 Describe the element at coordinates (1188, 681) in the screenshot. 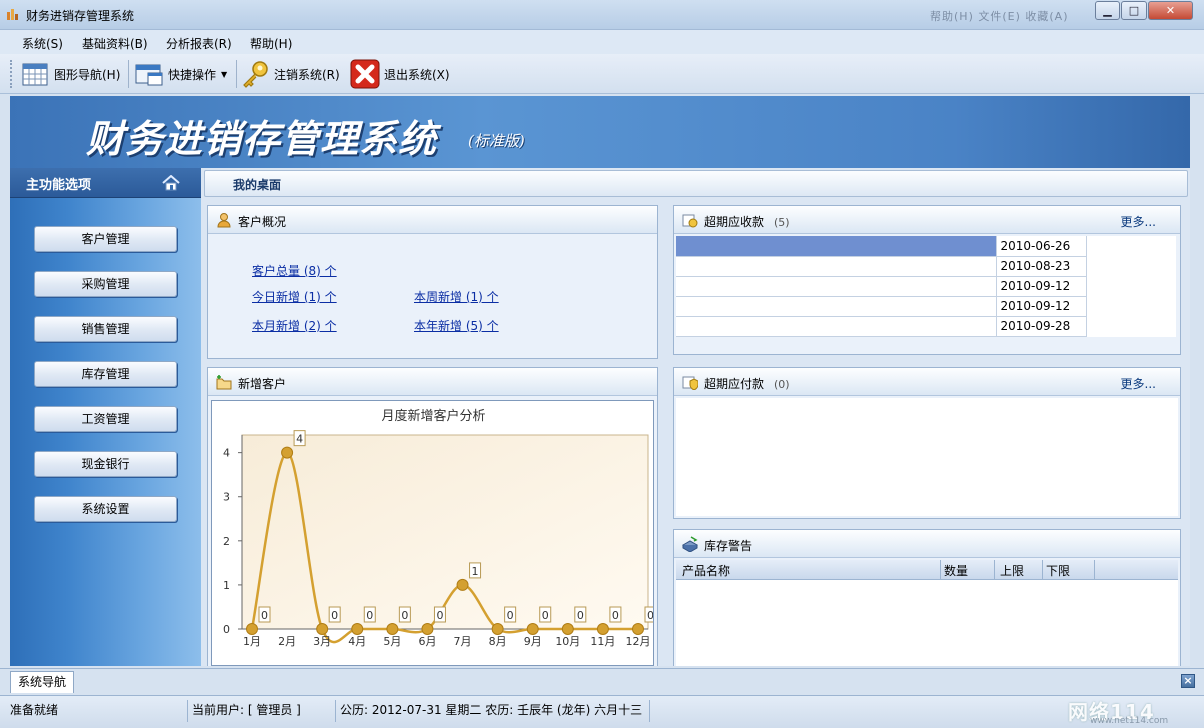

I see `close-icon: ×` at that location.